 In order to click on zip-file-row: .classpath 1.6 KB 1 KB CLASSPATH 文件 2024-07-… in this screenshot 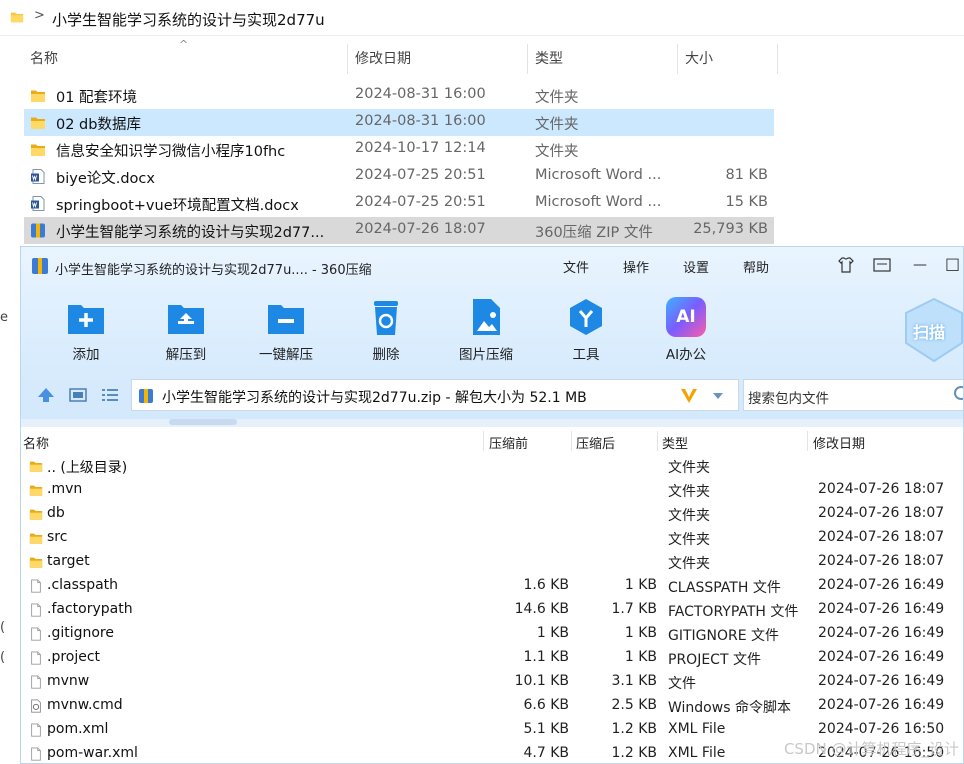, I will do `click(492, 586)`.